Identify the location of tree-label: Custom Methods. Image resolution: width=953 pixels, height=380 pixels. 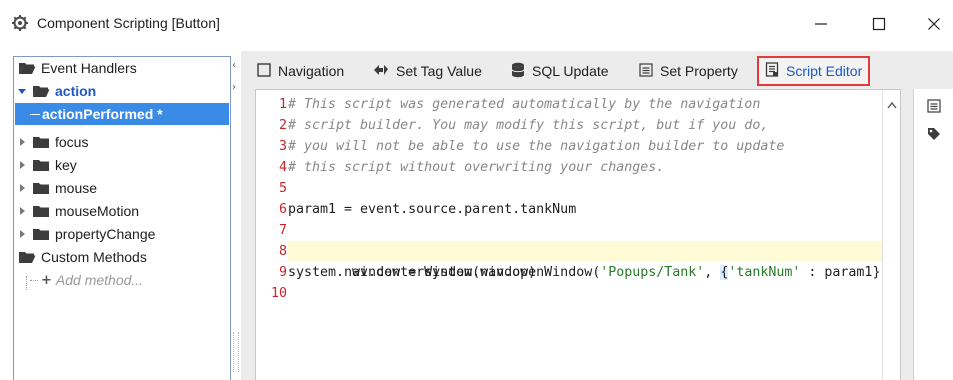
(94, 257).